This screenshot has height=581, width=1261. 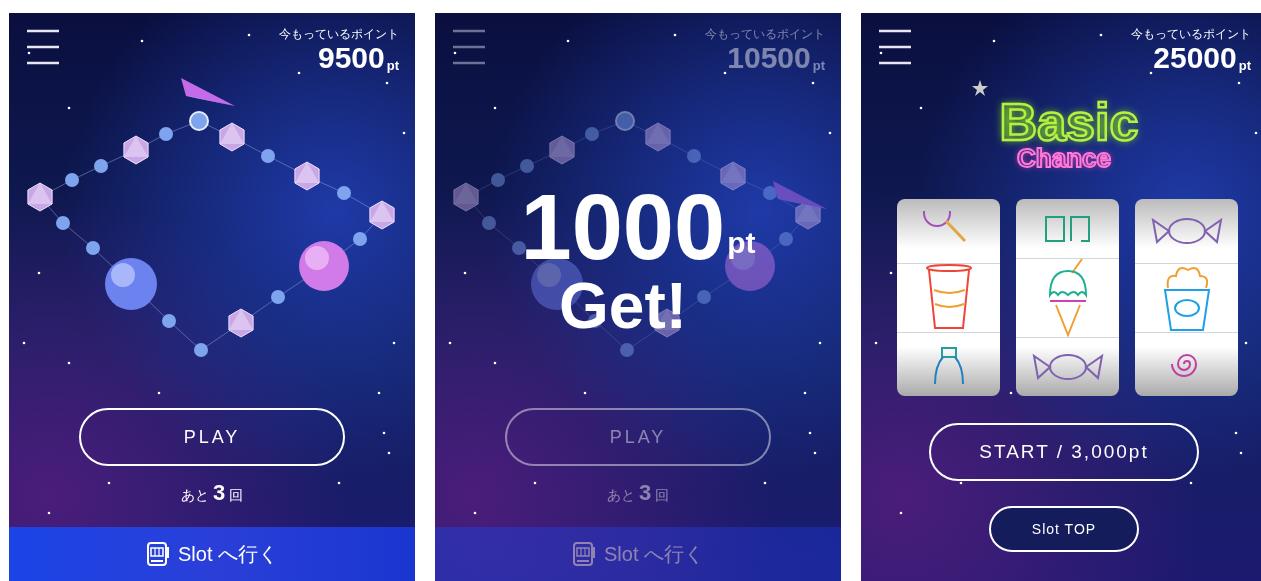 What do you see at coordinates (623, 227) in the screenshot?
I see `reward-amount: 1000` at bounding box center [623, 227].